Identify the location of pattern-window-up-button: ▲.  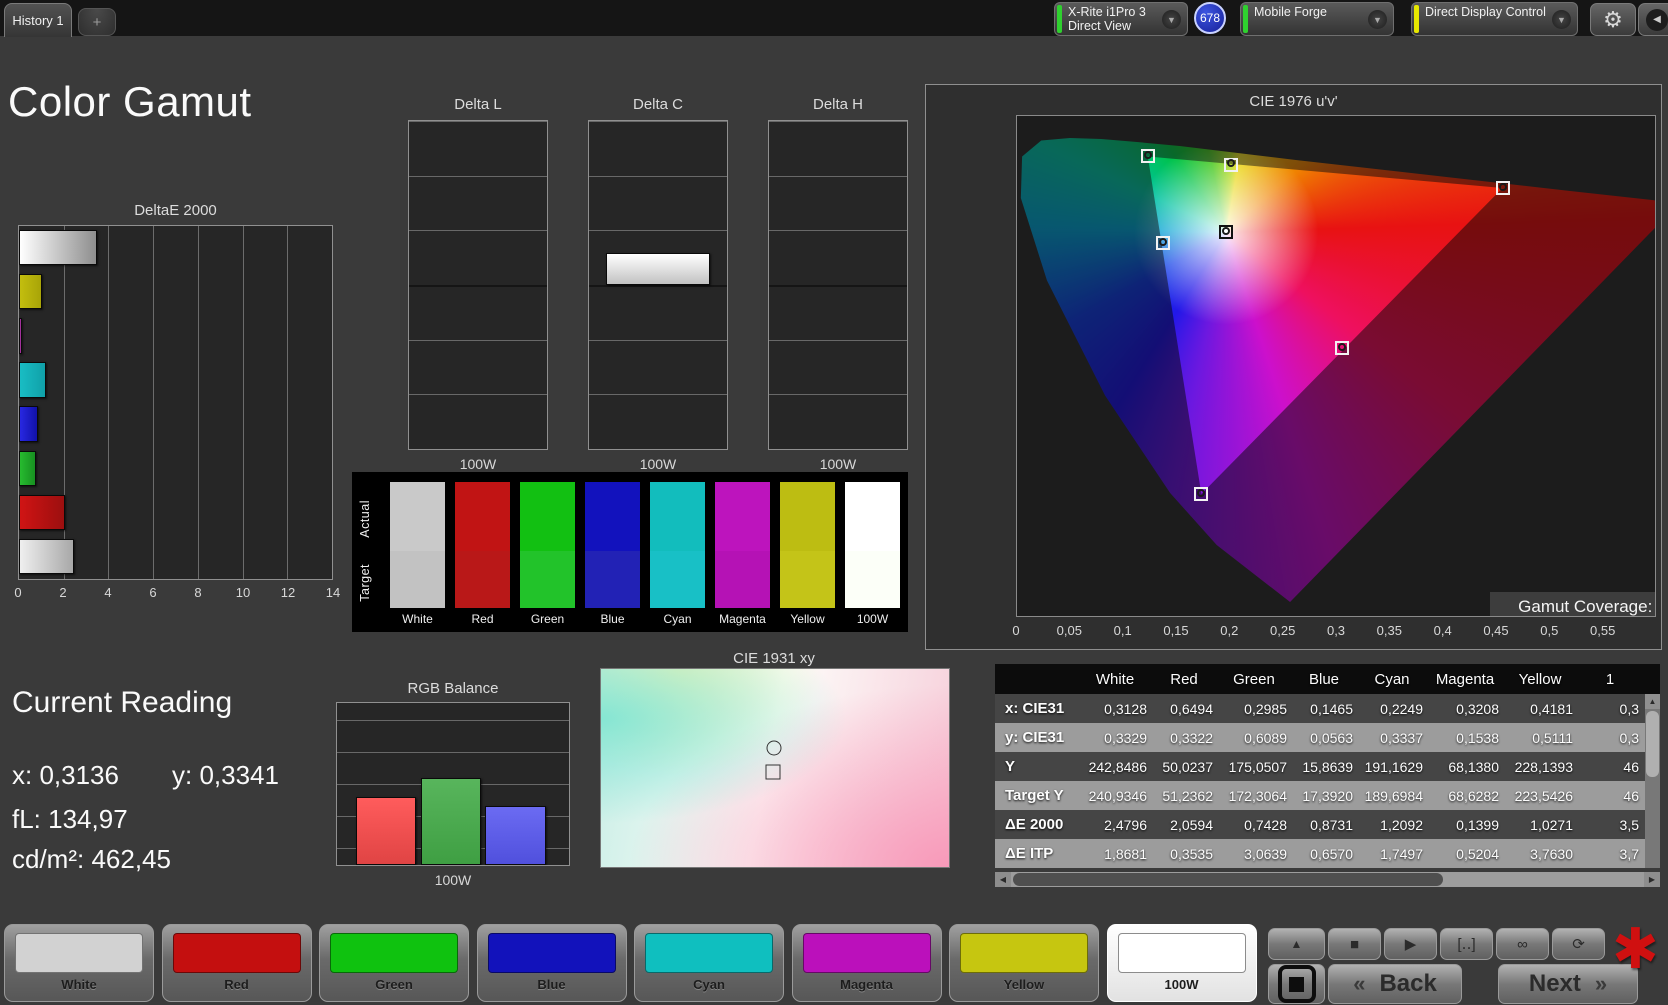
(1296, 944).